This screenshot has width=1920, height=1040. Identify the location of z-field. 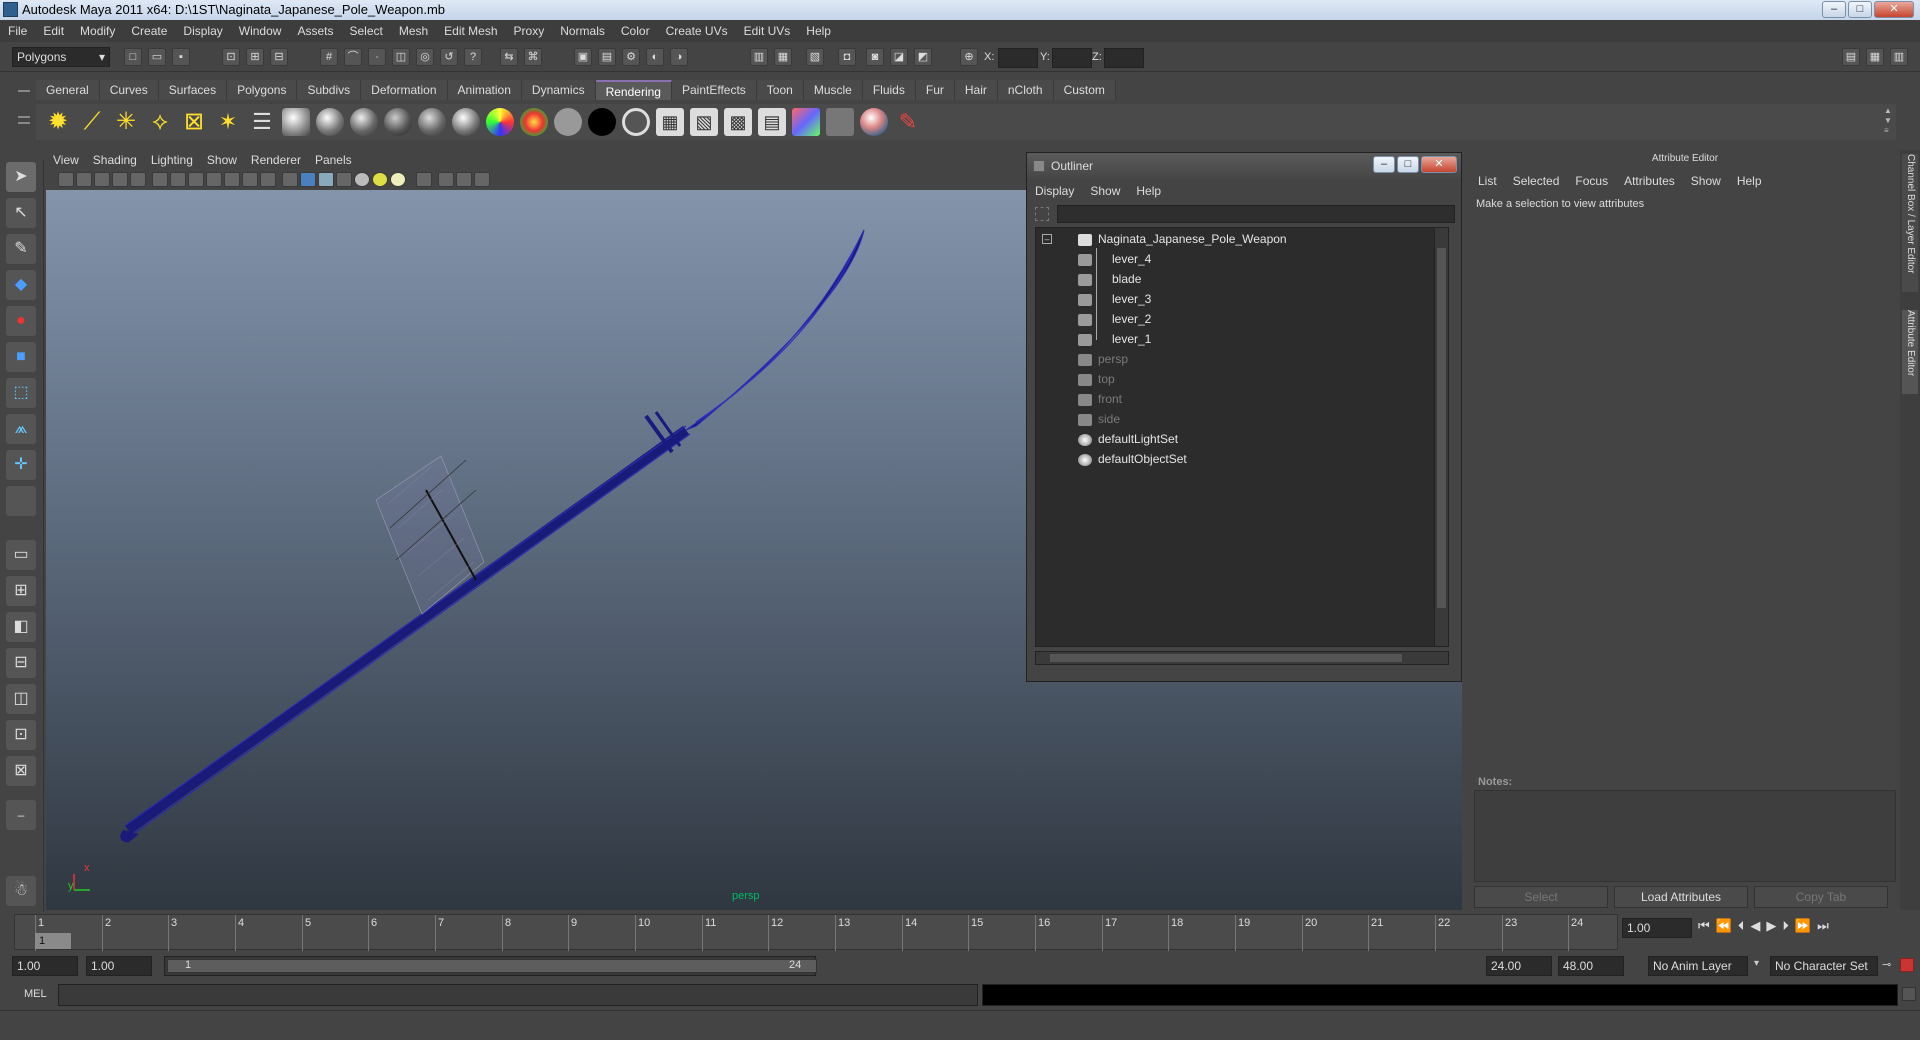
(1124, 58).